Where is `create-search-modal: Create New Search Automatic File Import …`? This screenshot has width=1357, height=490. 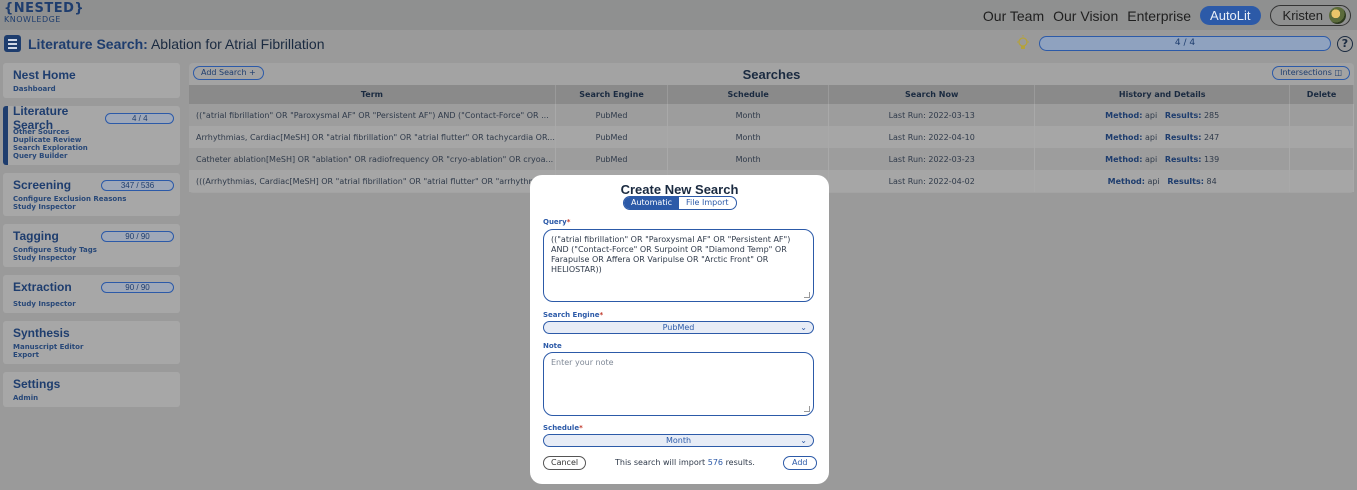 create-search-modal: Create New Search Automatic File Import … is located at coordinates (679, 329).